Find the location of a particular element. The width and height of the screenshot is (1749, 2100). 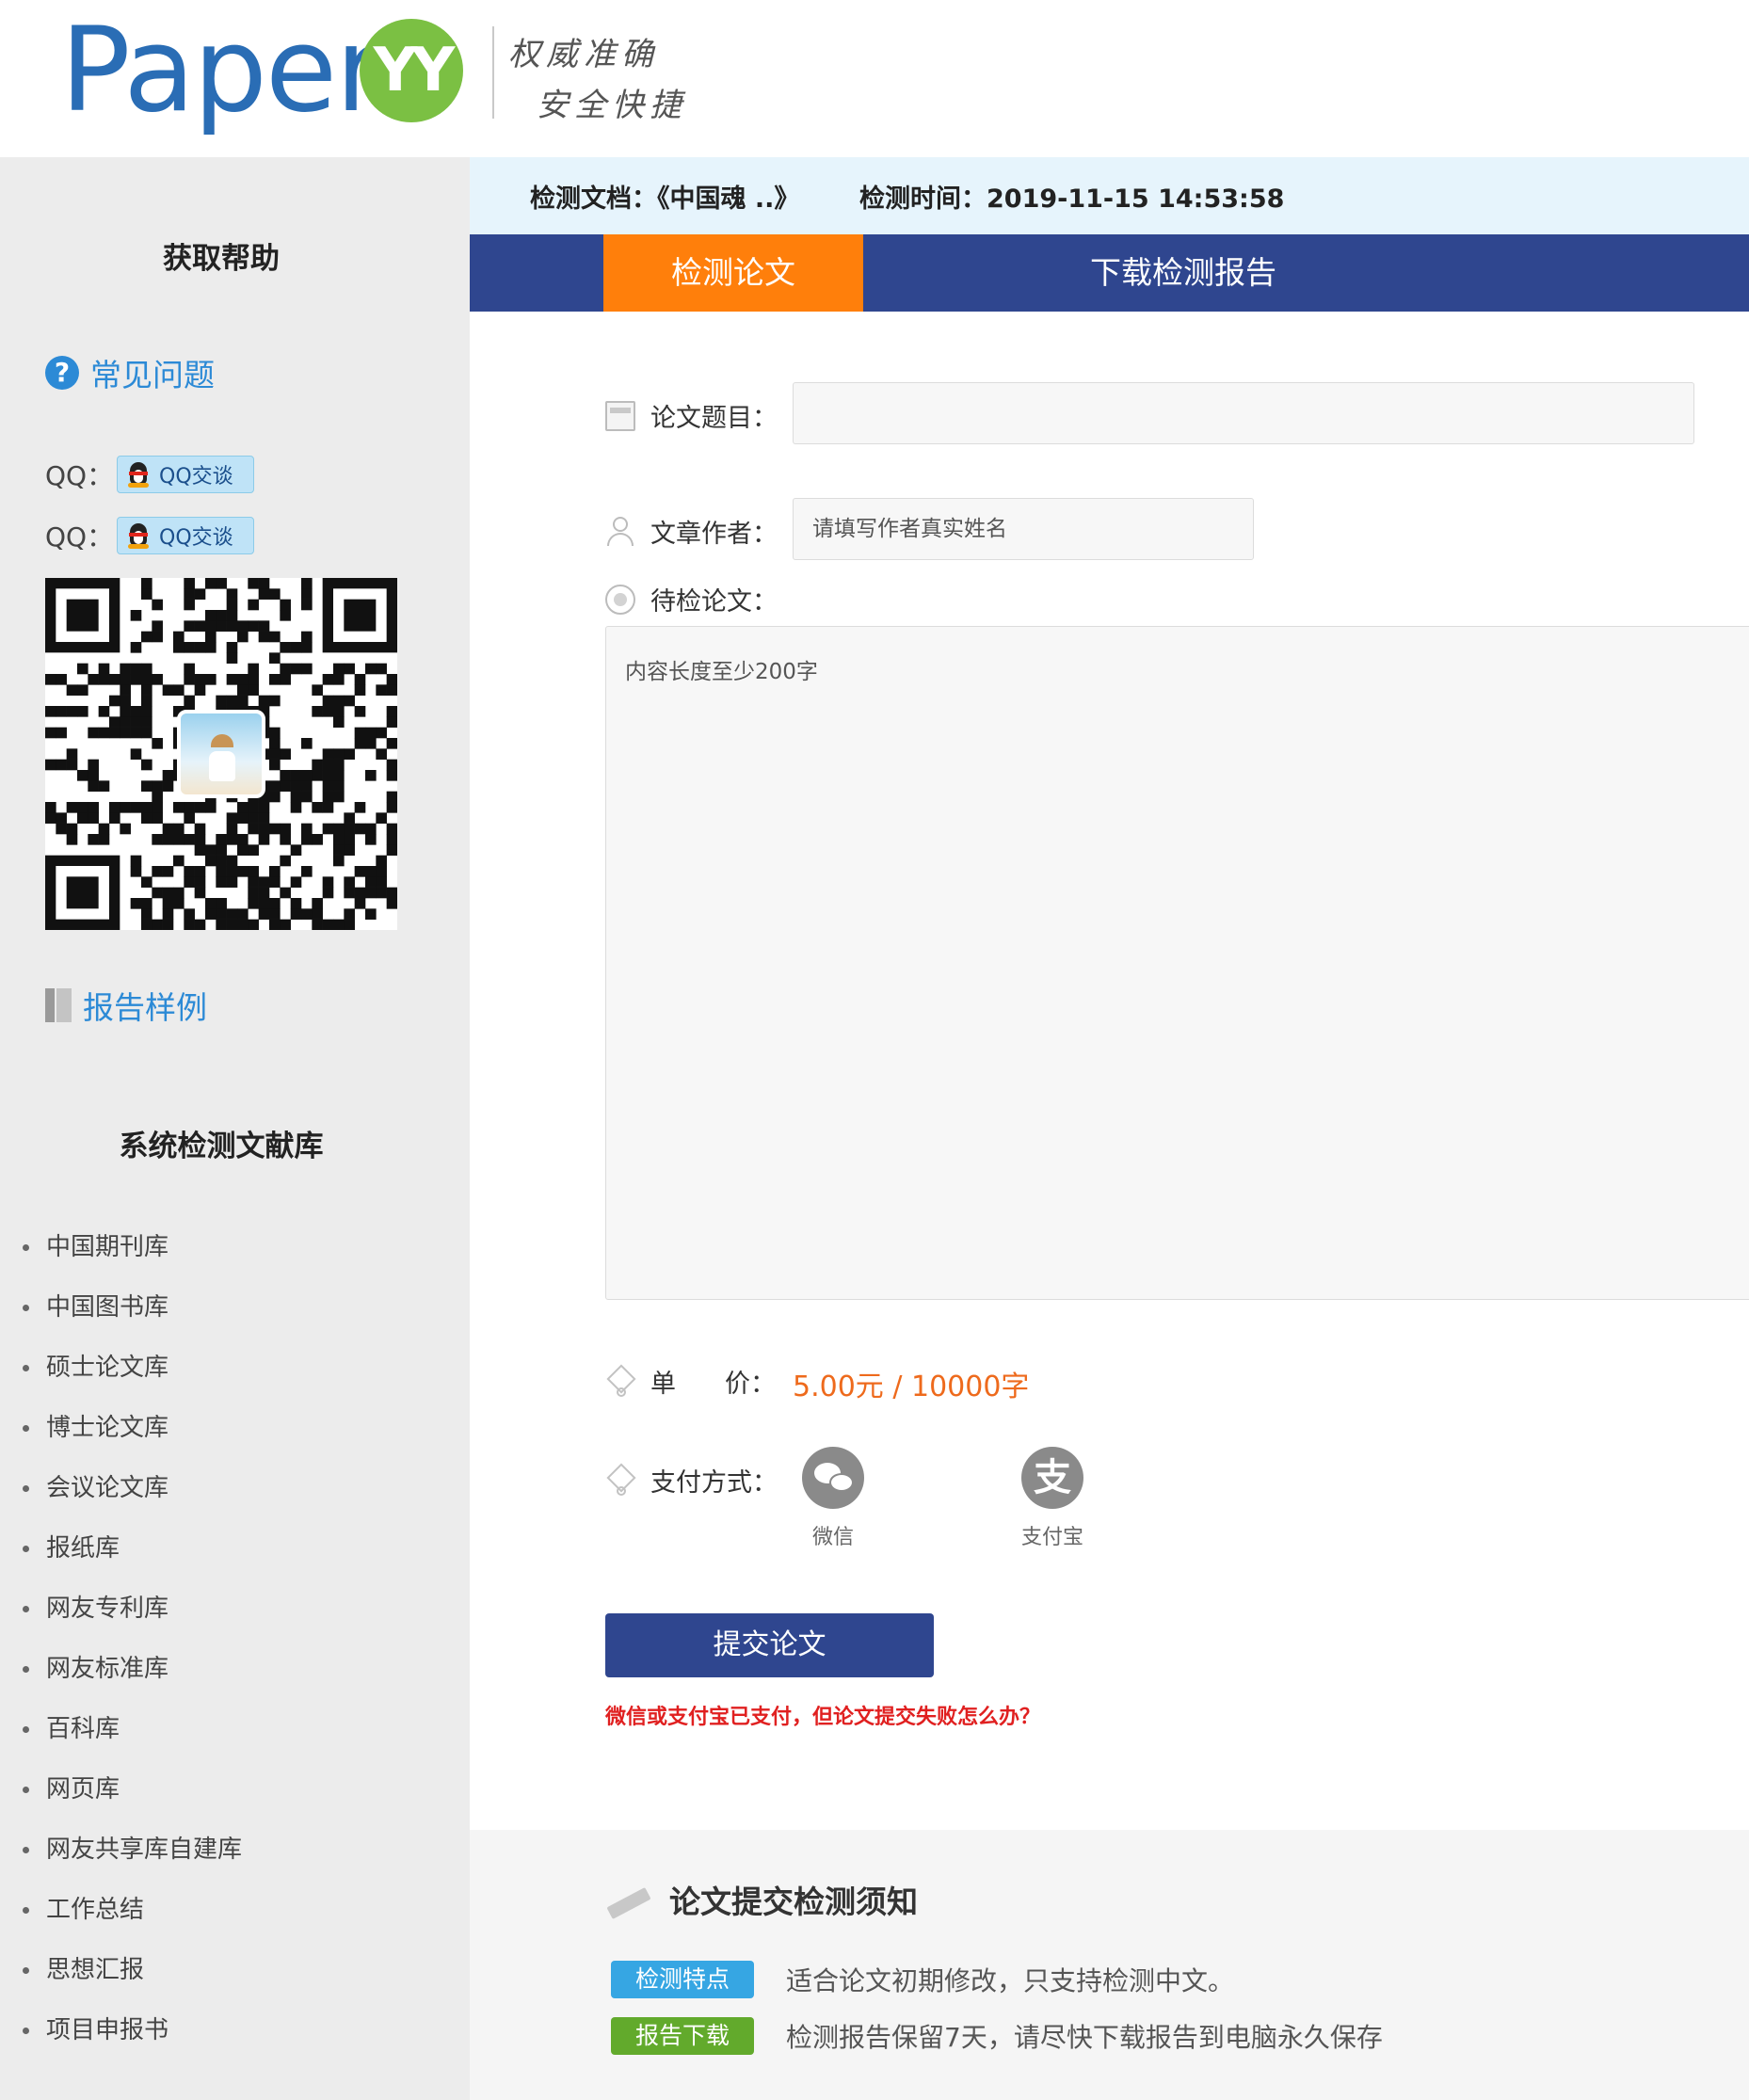

author-label-text: 文章作者： is located at coordinates (714, 534).